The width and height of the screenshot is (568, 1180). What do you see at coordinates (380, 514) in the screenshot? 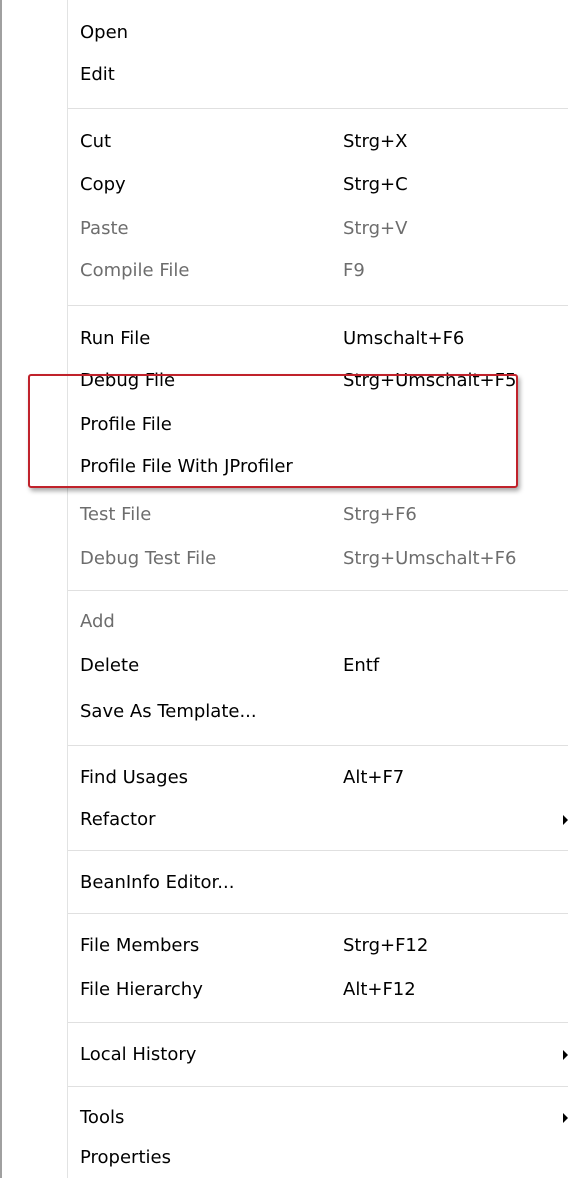
I see `menu-item-shortcut: Strg+F6` at bounding box center [380, 514].